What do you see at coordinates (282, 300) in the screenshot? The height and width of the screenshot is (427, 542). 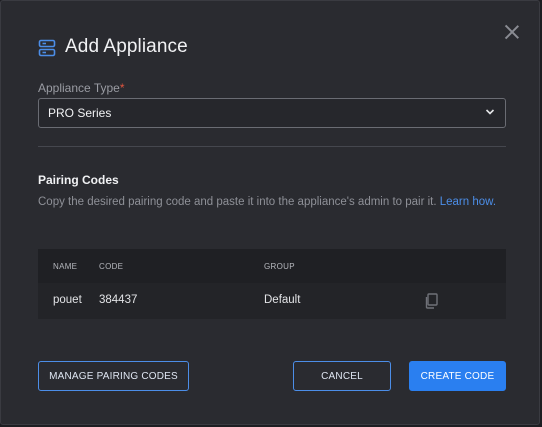 I see `row-group: Default` at bounding box center [282, 300].